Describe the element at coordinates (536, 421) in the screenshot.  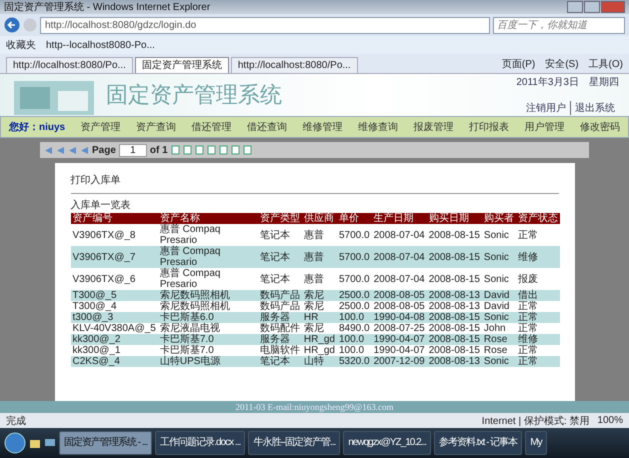
I see `security-zone: Internet | 保护模式: 禁用` at that location.